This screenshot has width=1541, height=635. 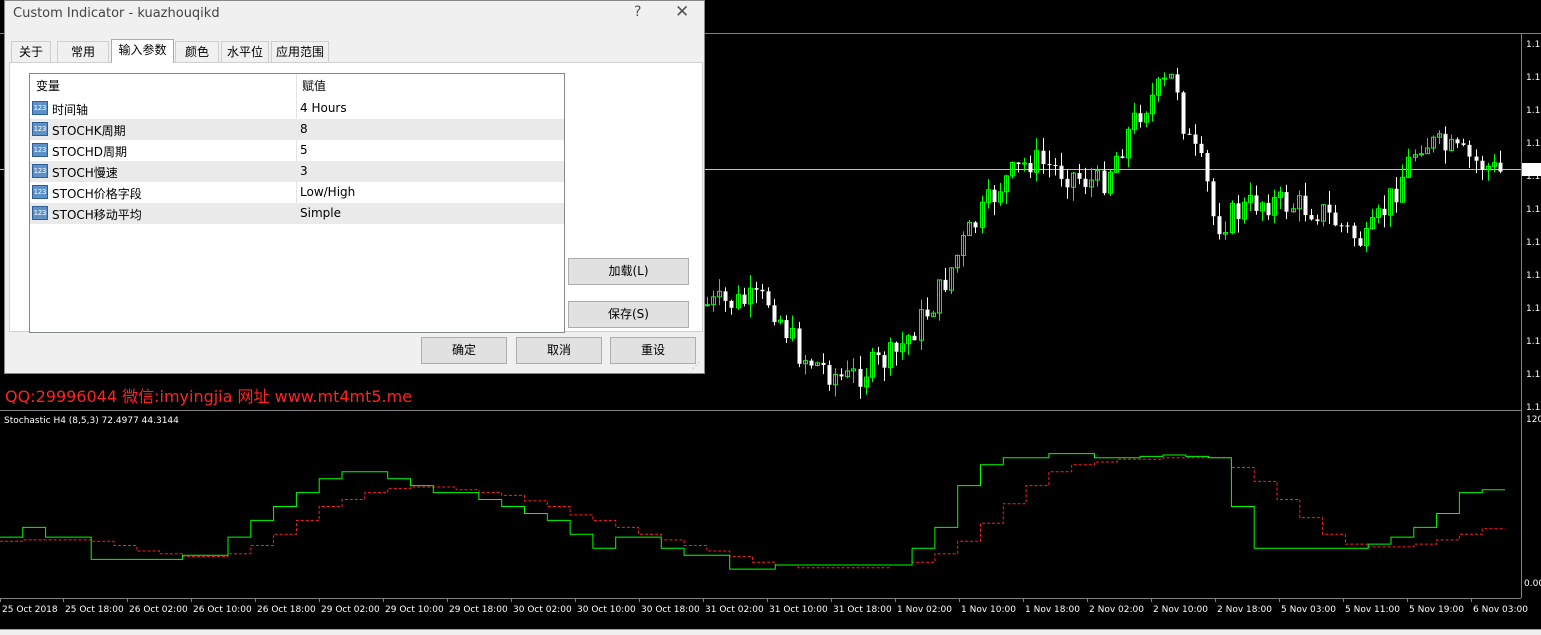 What do you see at coordinates (1244, 610) in the screenshot?
I see `time-axis-label: 2 Nov 18:00` at bounding box center [1244, 610].